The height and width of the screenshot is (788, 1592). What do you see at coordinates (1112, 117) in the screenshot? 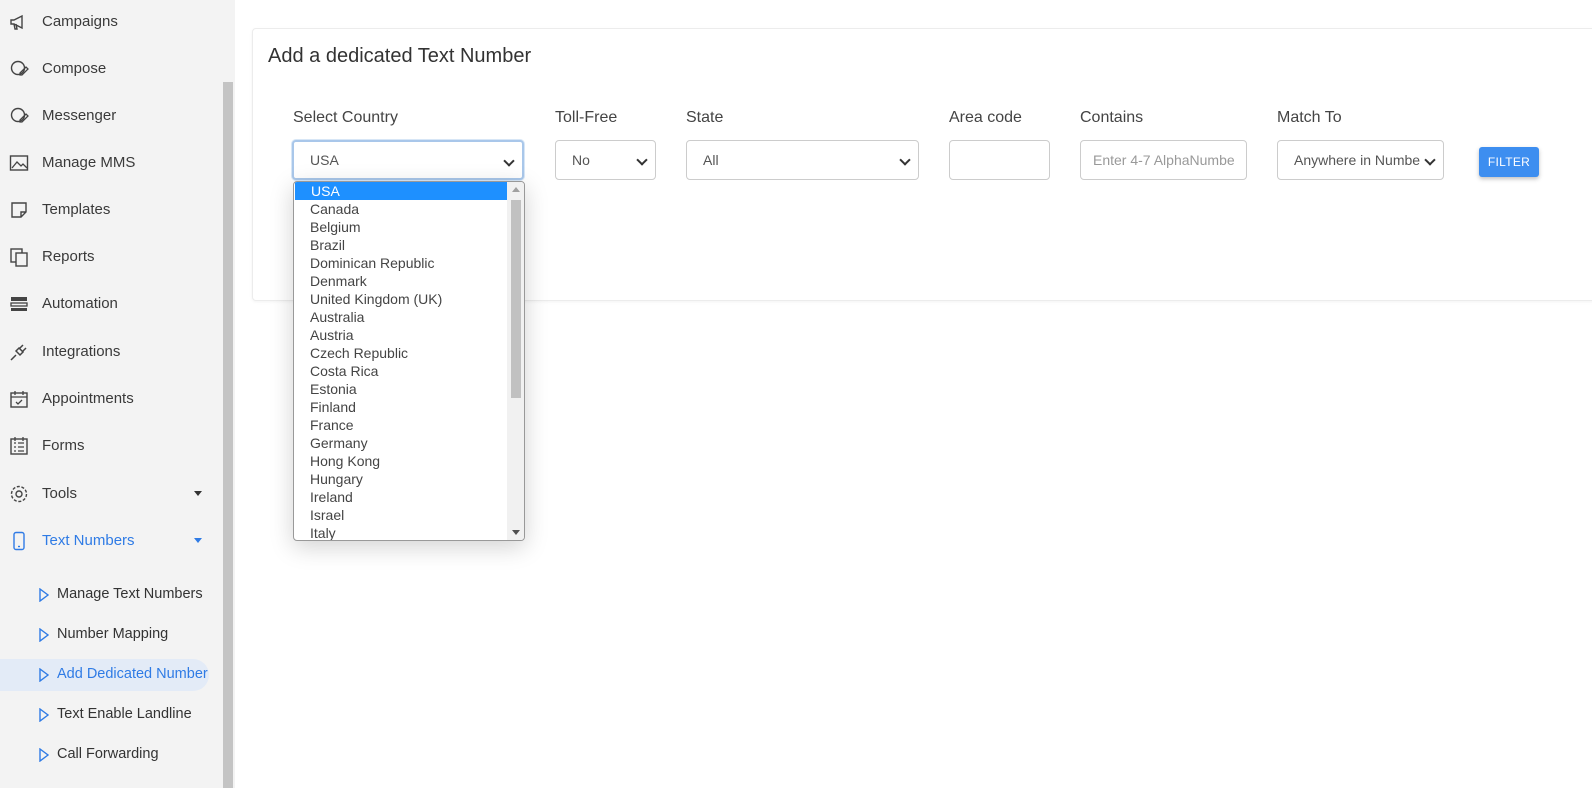
I see `contains-label: Contains` at bounding box center [1112, 117].